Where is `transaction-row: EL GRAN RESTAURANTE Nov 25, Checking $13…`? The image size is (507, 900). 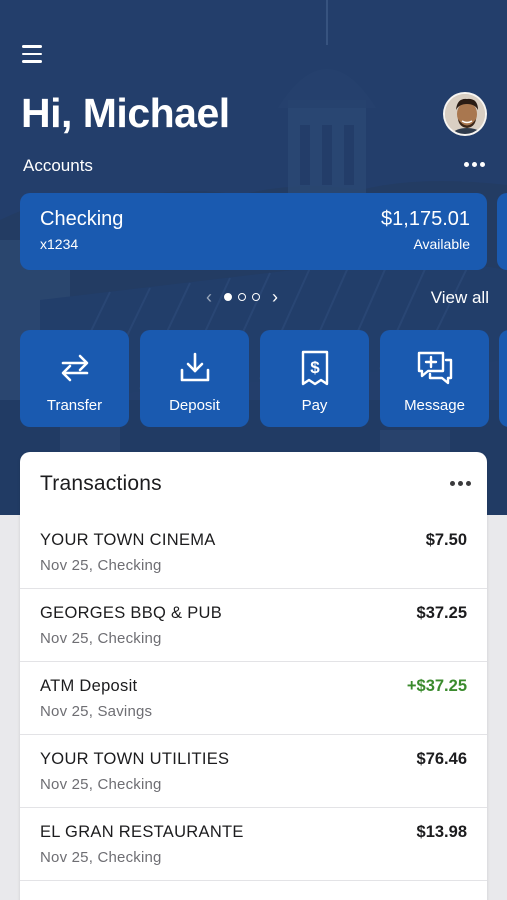 transaction-row: EL GRAN RESTAURANTE Nov 25, Checking $13… is located at coordinates (253, 844).